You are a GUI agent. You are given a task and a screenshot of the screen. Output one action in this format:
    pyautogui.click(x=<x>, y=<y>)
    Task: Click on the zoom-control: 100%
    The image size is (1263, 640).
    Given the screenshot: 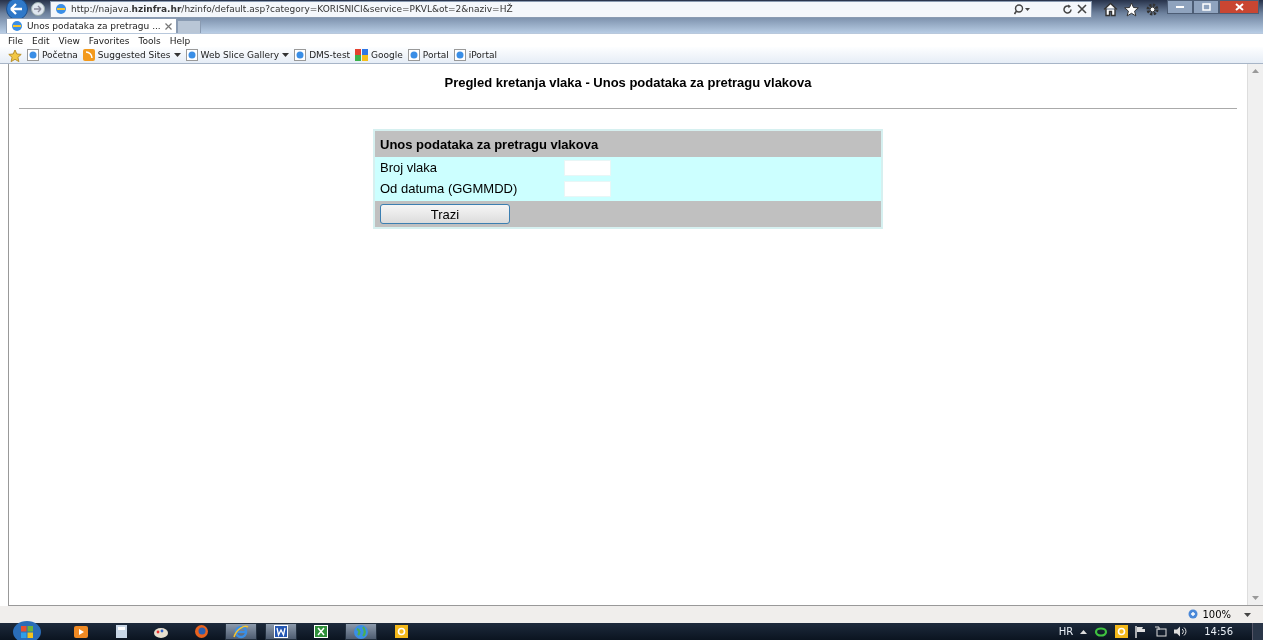 What is the action you would take?
    pyautogui.click(x=1219, y=614)
    